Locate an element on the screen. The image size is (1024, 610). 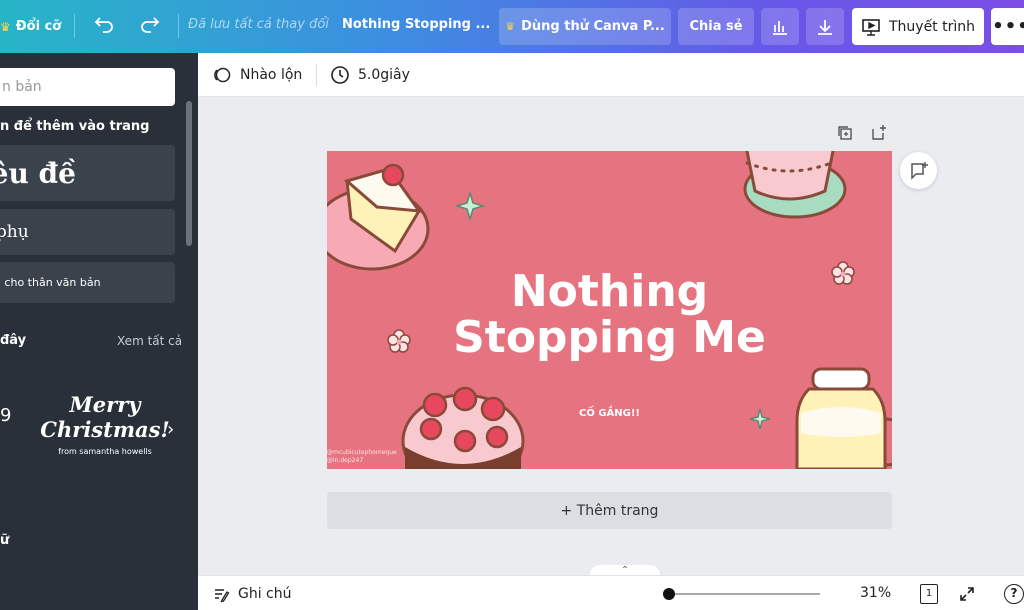
comment-add-icon is located at coordinates (919, 170).